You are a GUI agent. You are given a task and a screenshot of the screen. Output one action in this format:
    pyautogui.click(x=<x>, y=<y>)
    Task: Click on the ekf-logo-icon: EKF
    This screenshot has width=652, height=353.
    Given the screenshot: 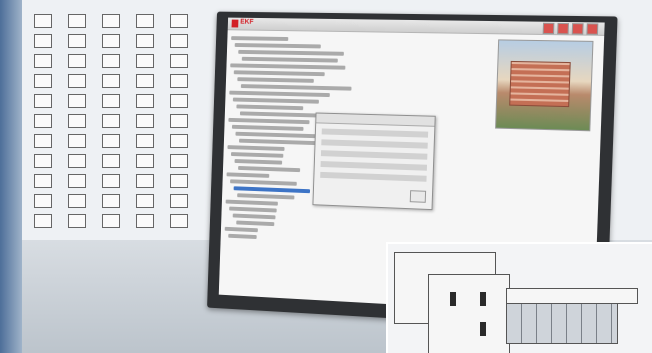 What is the action you would take?
    pyautogui.click(x=242, y=23)
    